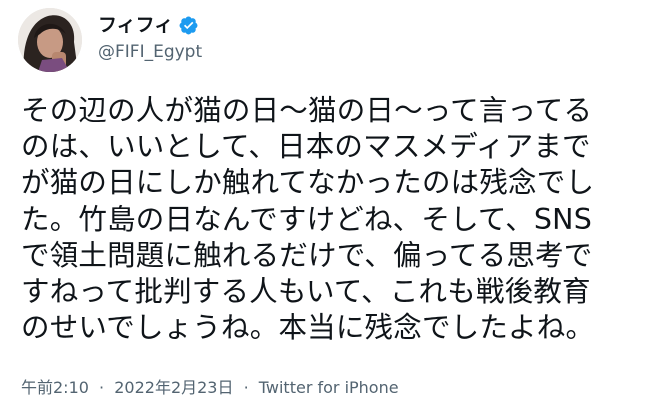  I want to click on display-name: フィフィ, so click(135, 25).